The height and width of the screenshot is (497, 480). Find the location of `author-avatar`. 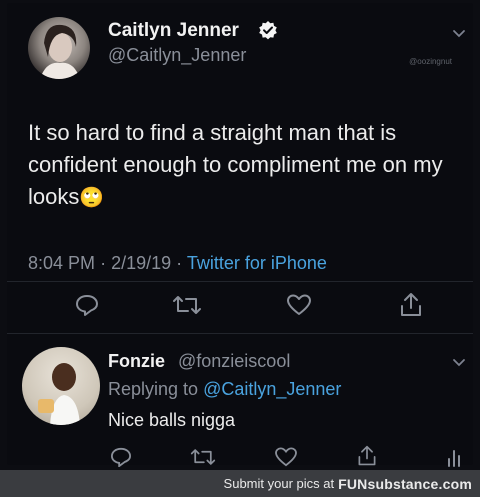

author-avatar is located at coordinates (59, 48).